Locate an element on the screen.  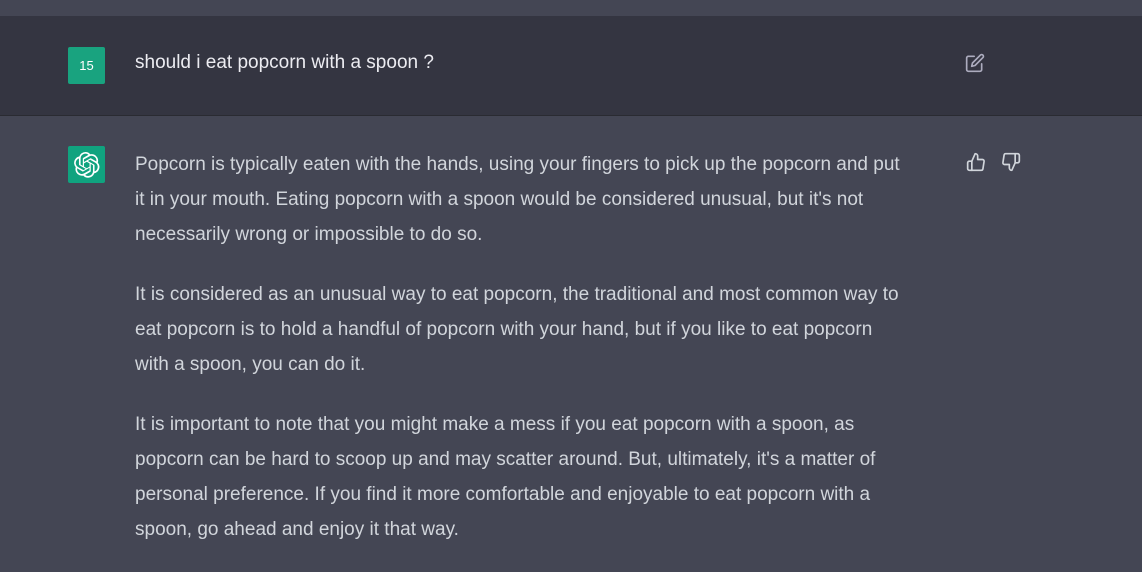
thumbs-up-icon is located at coordinates (976, 162).